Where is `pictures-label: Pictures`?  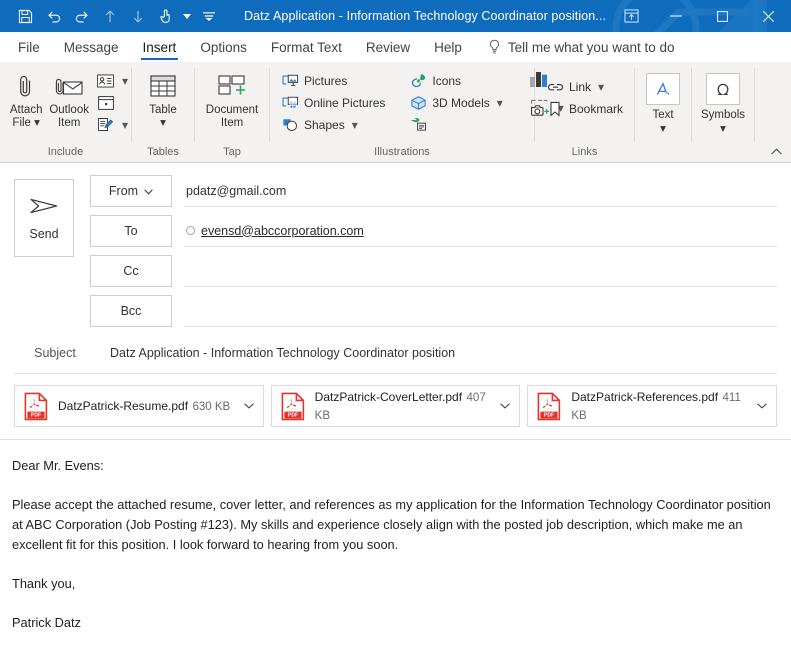
pictures-label: Pictures is located at coordinates (326, 80).